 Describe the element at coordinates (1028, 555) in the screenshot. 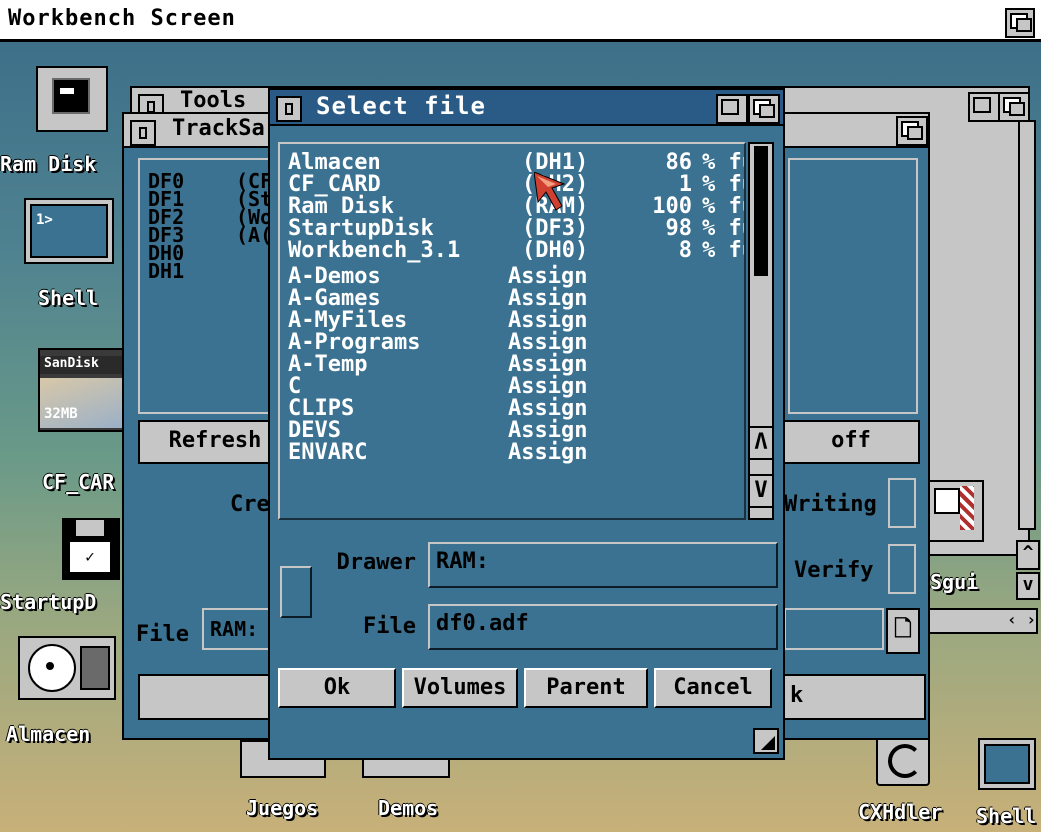

I see `bg-scroll-up-icon: ^` at that location.